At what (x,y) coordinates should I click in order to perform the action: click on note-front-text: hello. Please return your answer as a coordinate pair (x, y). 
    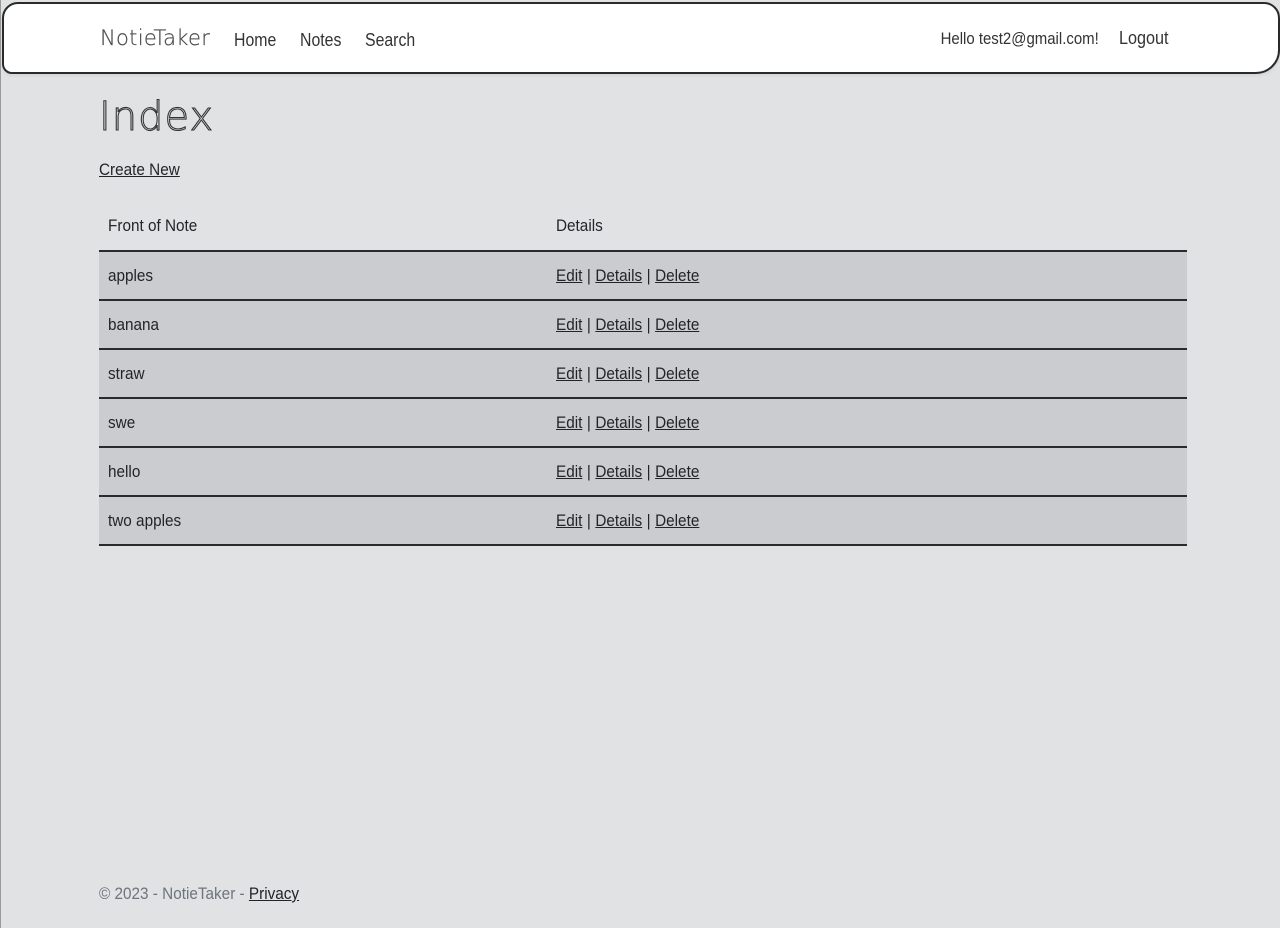
    Looking at the image, I should click on (124, 471).